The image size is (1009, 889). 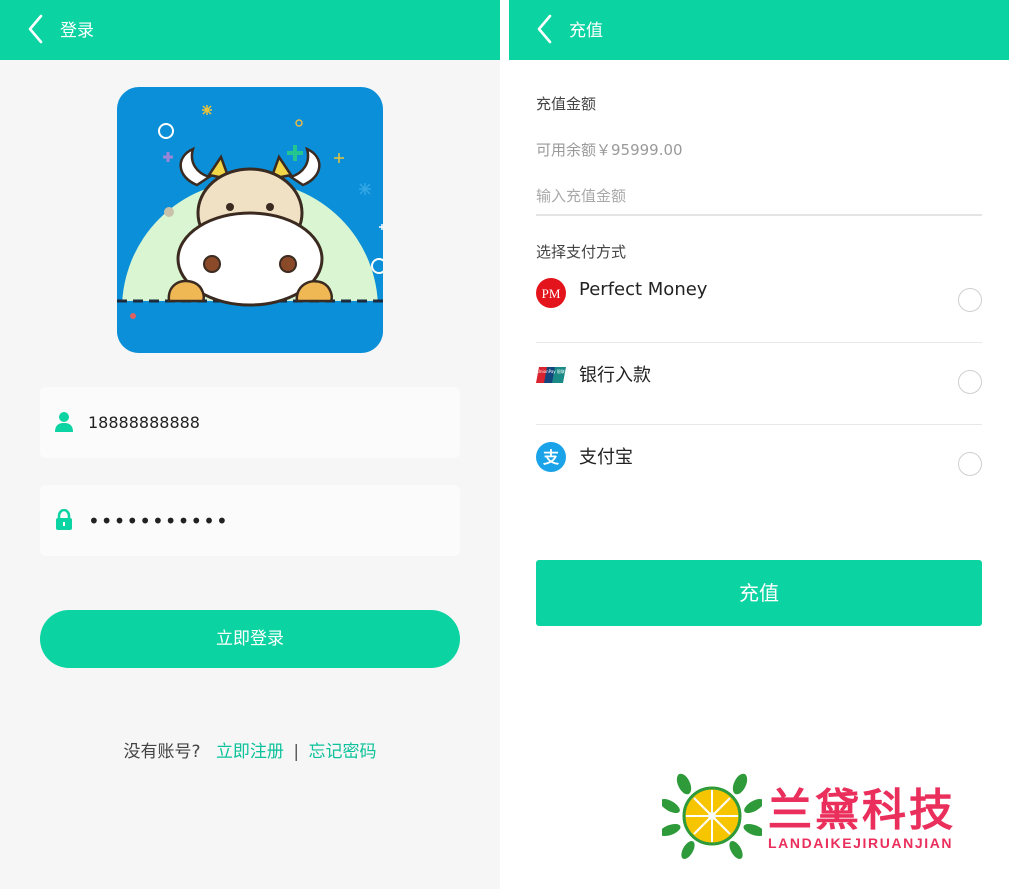 I want to click on lock-icon, so click(x=64, y=519).